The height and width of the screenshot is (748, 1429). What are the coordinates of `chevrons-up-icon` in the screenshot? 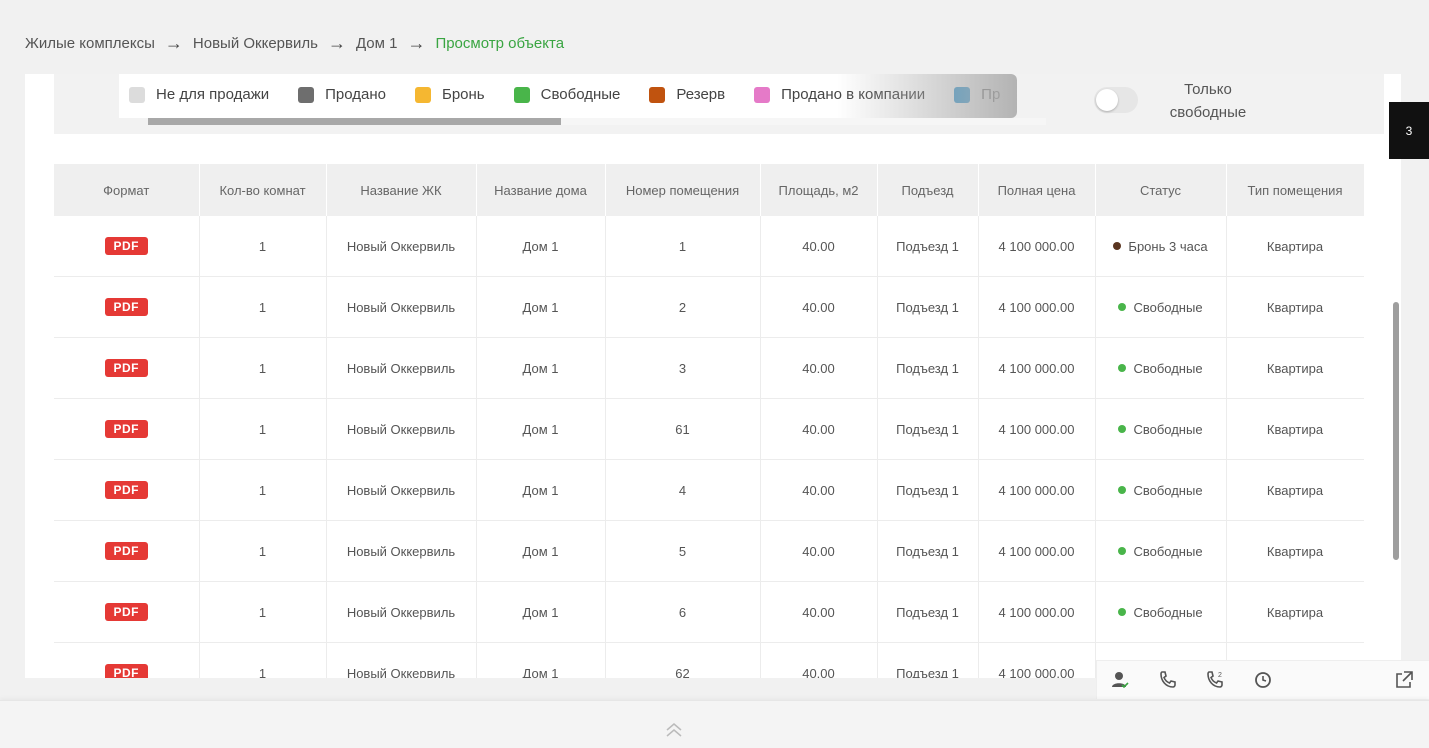 It's located at (674, 730).